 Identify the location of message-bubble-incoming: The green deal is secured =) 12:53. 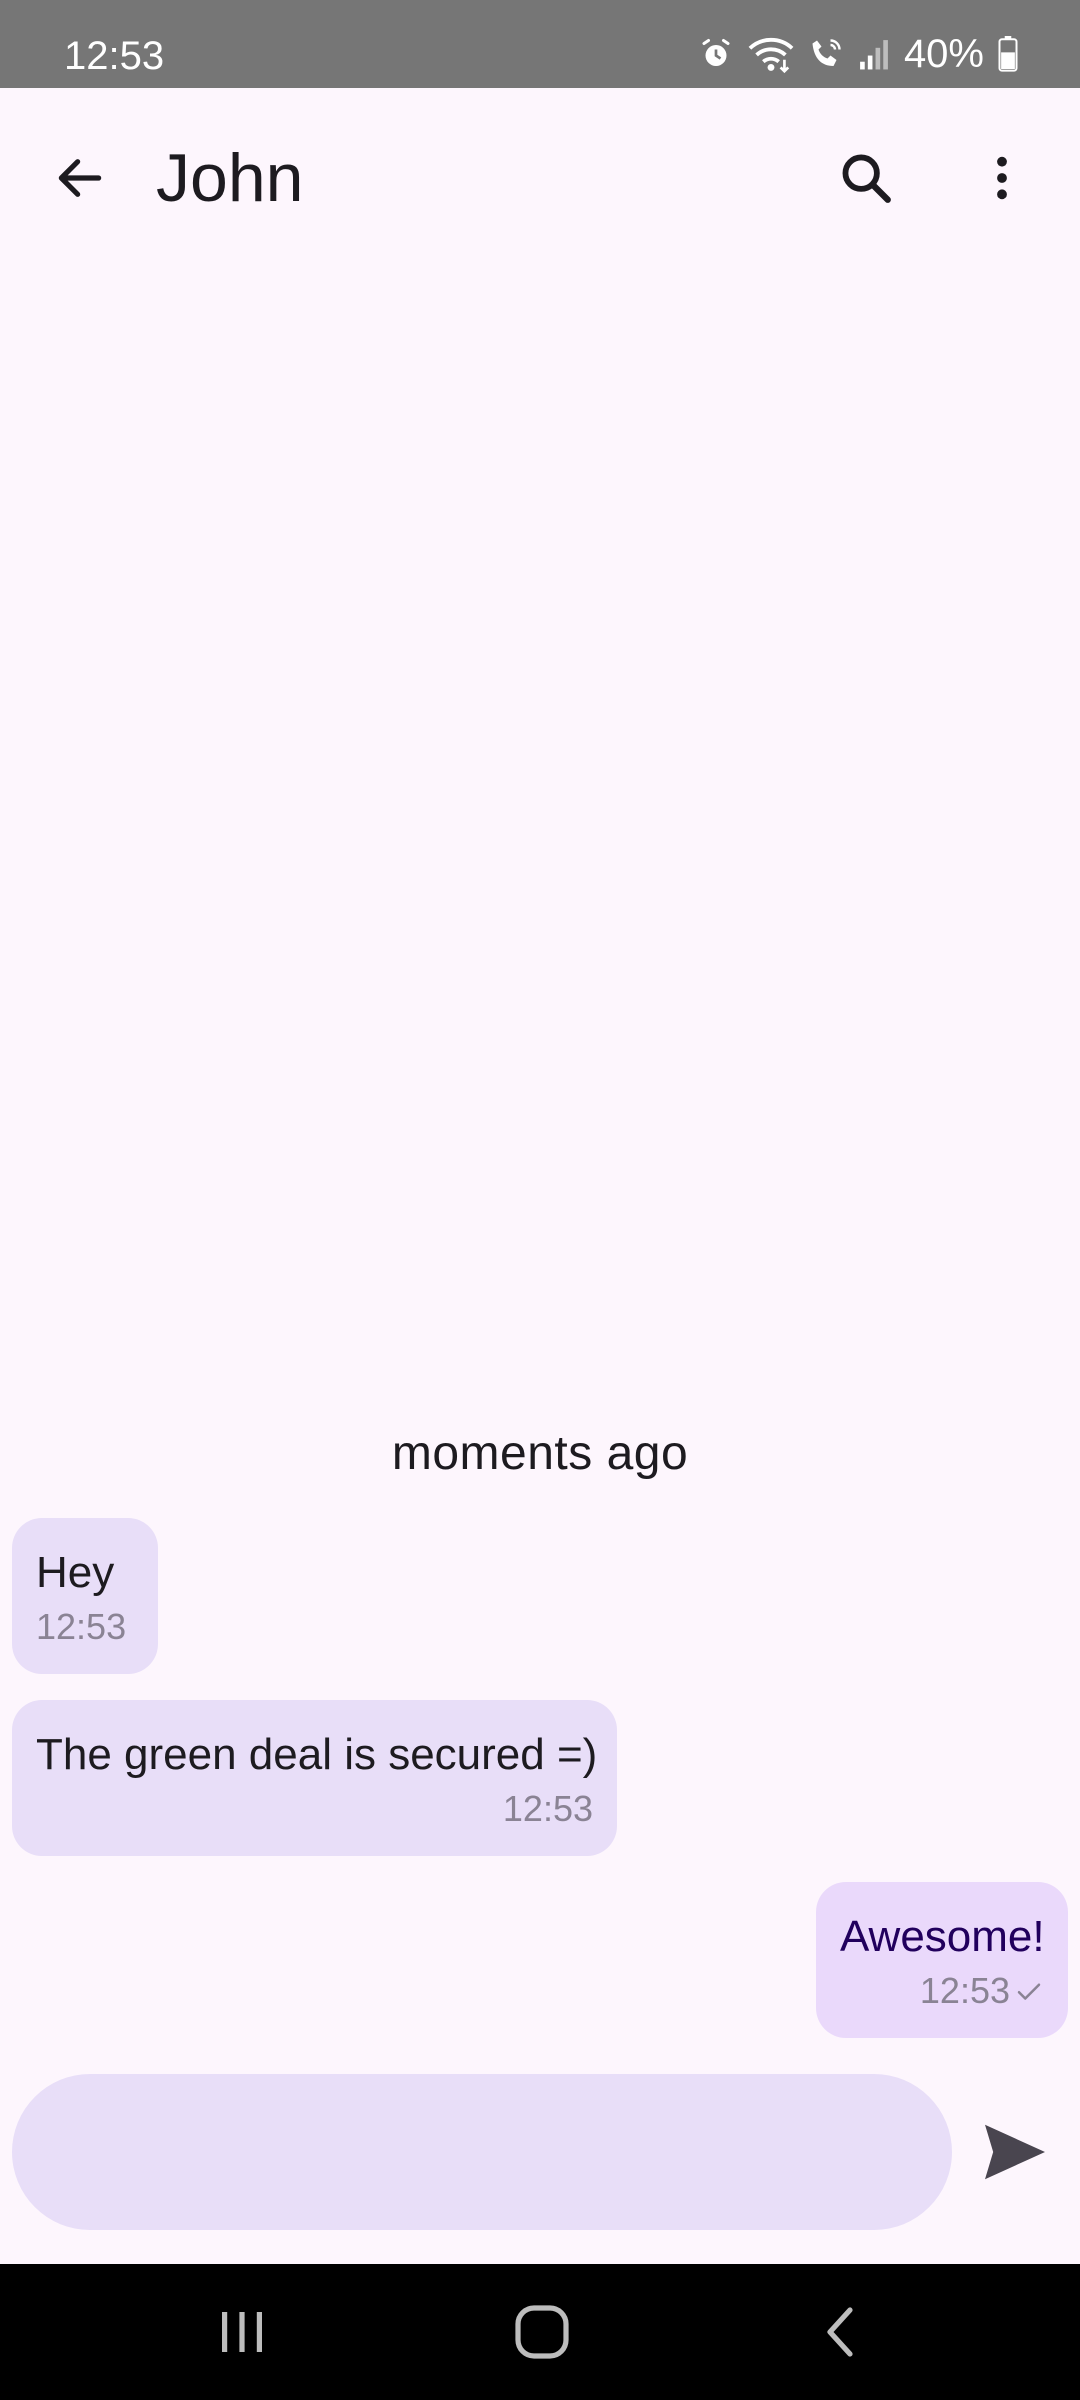
(314, 1778).